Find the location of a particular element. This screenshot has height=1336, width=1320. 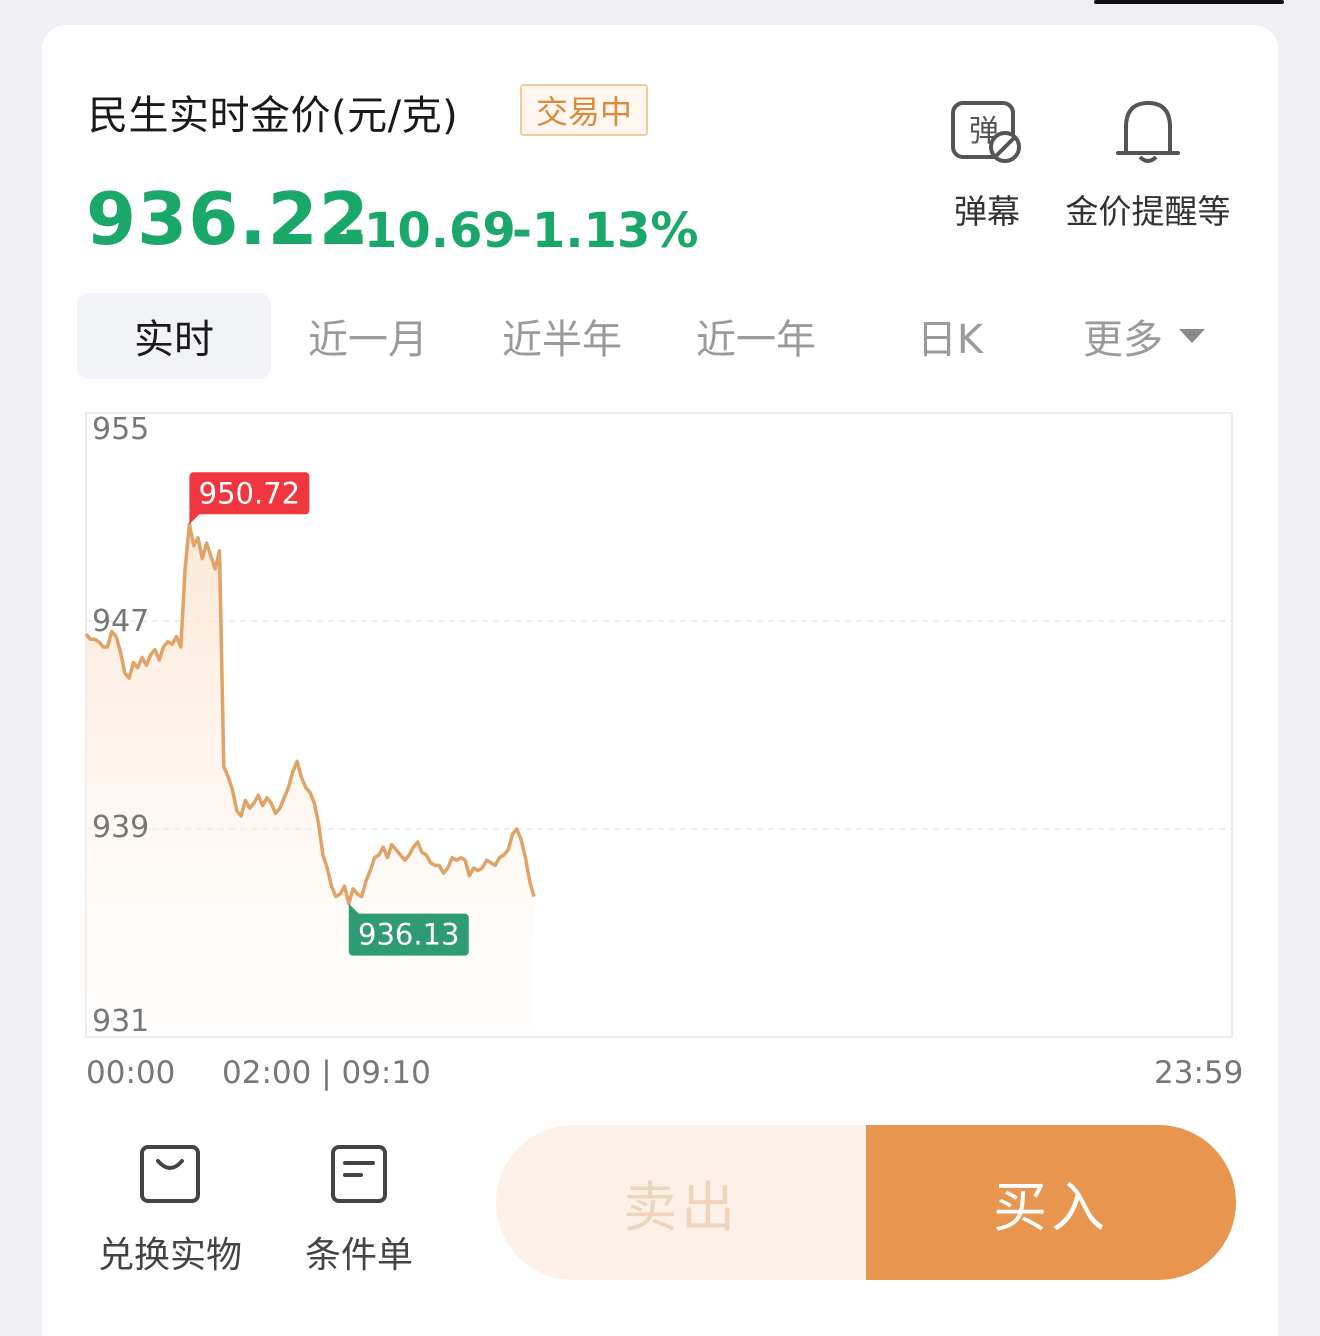

conditional-order-label: 条件单 is located at coordinates (358, 1255).